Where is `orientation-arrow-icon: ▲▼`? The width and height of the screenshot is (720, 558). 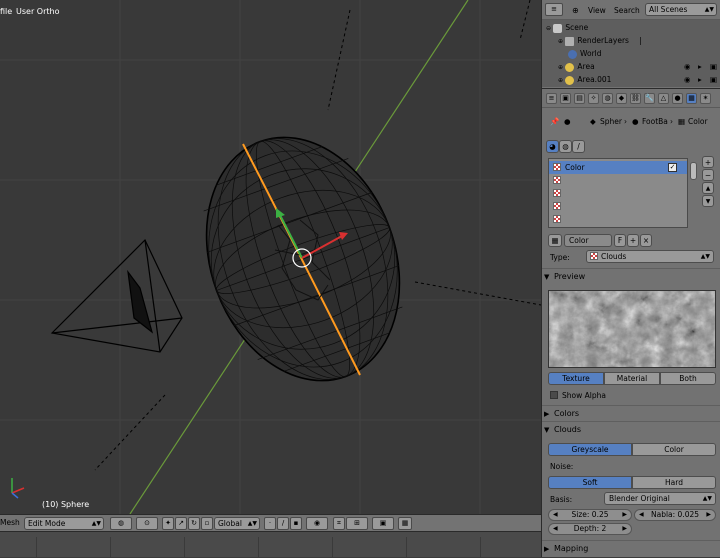 orientation-arrow-icon: ▲▼ is located at coordinates (252, 523).